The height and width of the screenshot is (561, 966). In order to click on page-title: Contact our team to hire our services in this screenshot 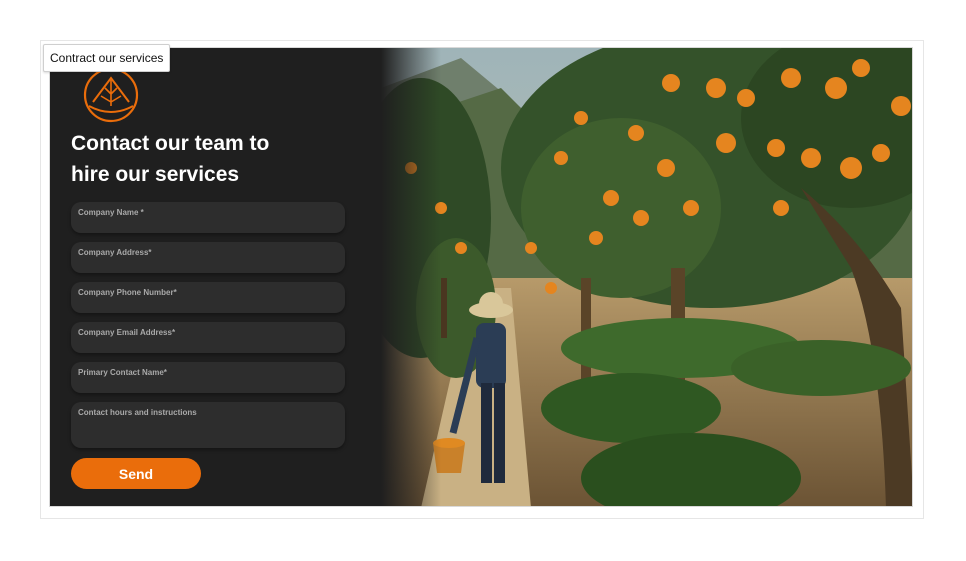, I will do `click(201, 159)`.